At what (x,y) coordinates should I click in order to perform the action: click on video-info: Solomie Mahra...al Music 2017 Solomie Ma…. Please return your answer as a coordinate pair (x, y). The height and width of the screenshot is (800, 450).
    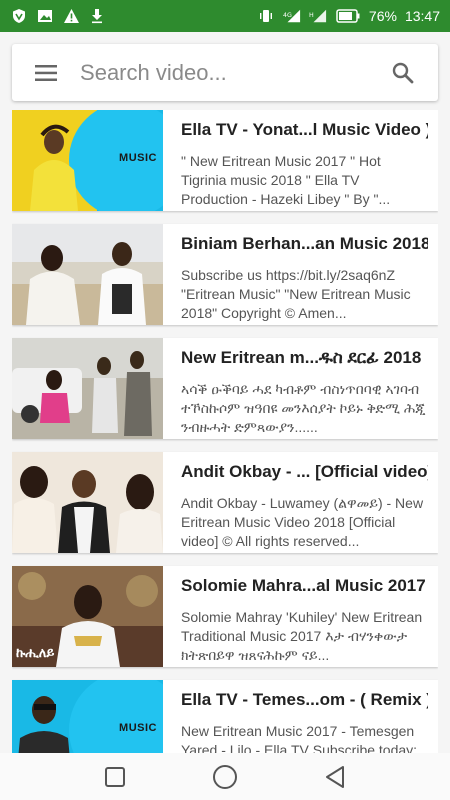
    Looking at the image, I should click on (300, 616).